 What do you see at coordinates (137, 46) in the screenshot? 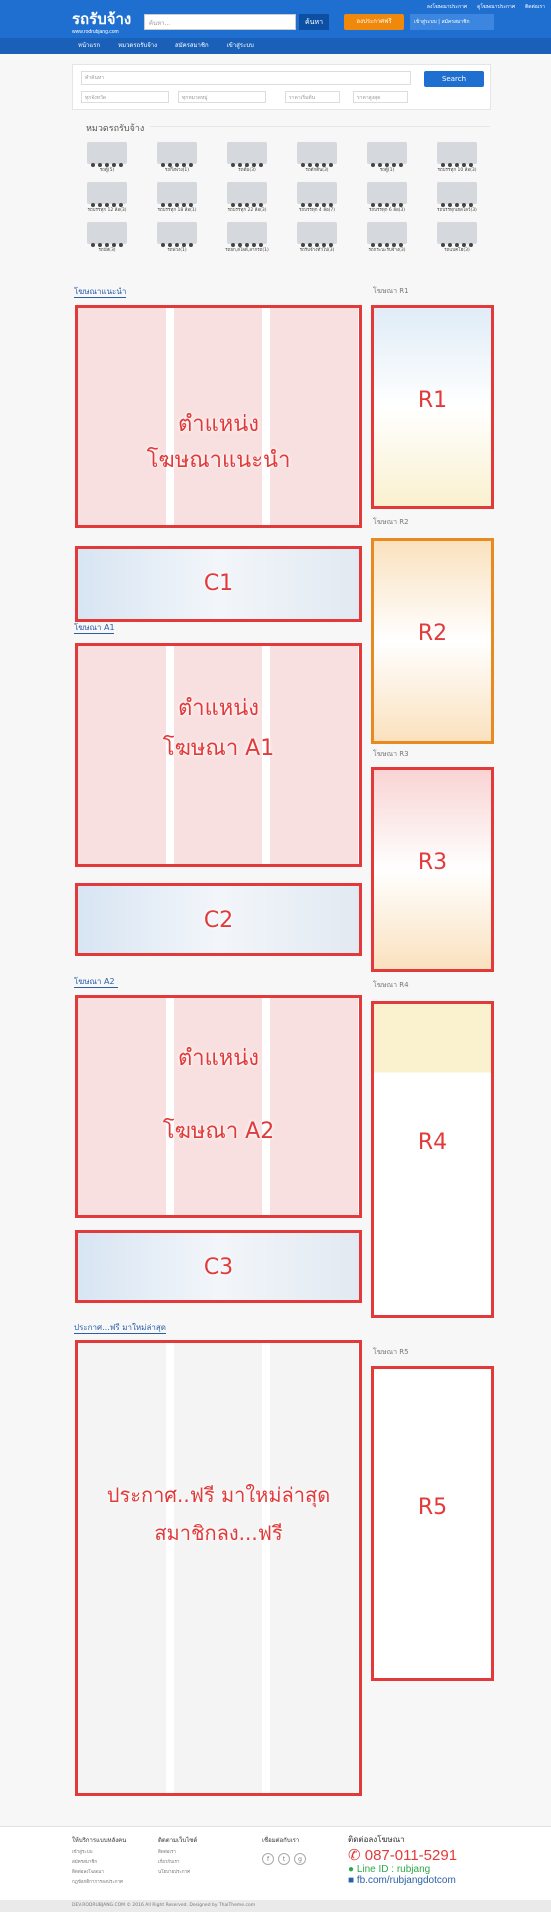
I see `nav-item-categories: หมวดรถรับจ้าง` at bounding box center [137, 46].